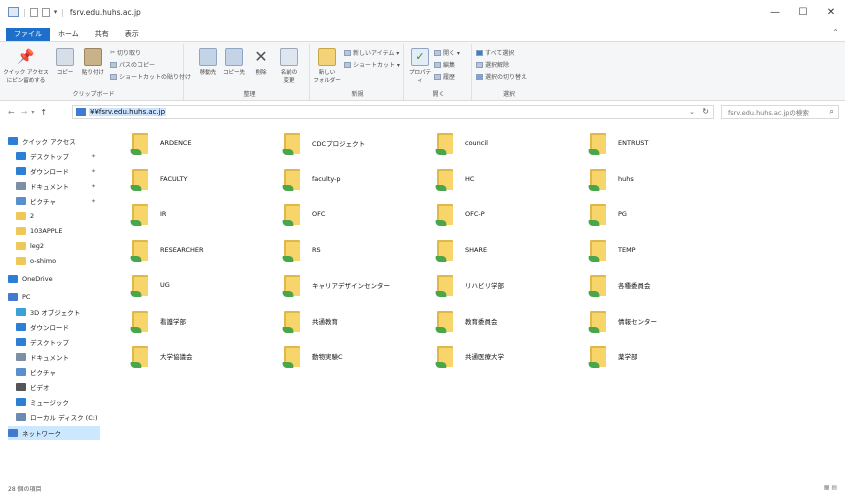  Describe the element at coordinates (25, 66) in the screenshot. I see `pin-quick-access-button: 📌 クイック アクセス にピン留めする` at that location.